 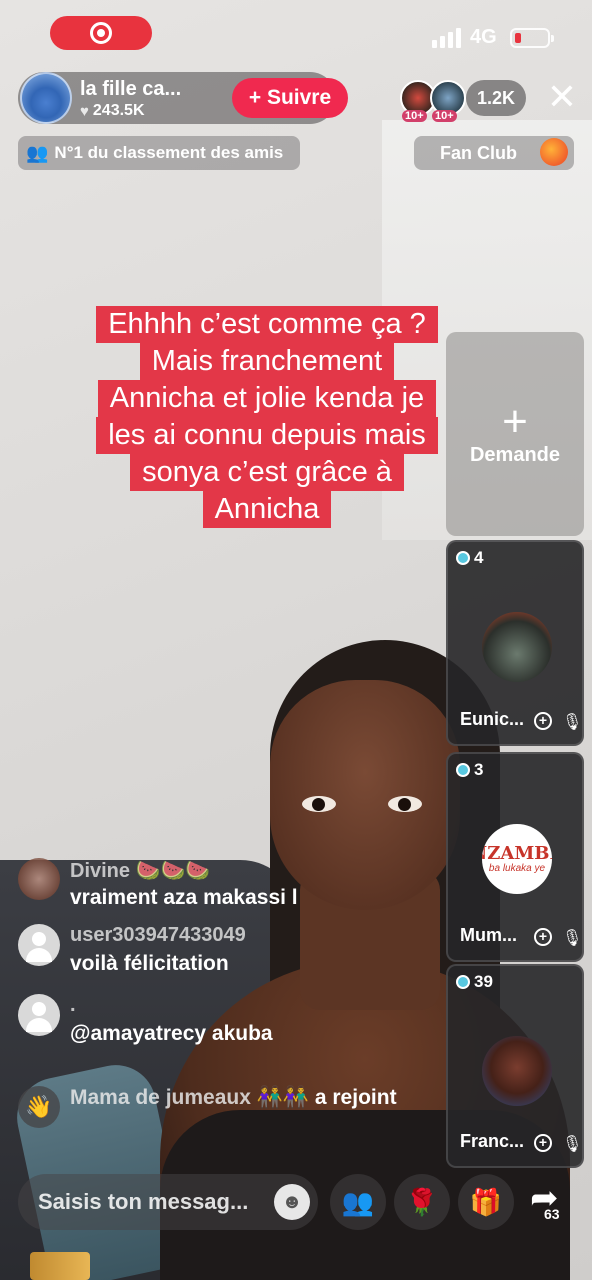 What do you see at coordinates (448, 101) in the screenshot?
I see `viewer-avatar: 10+` at bounding box center [448, 101].